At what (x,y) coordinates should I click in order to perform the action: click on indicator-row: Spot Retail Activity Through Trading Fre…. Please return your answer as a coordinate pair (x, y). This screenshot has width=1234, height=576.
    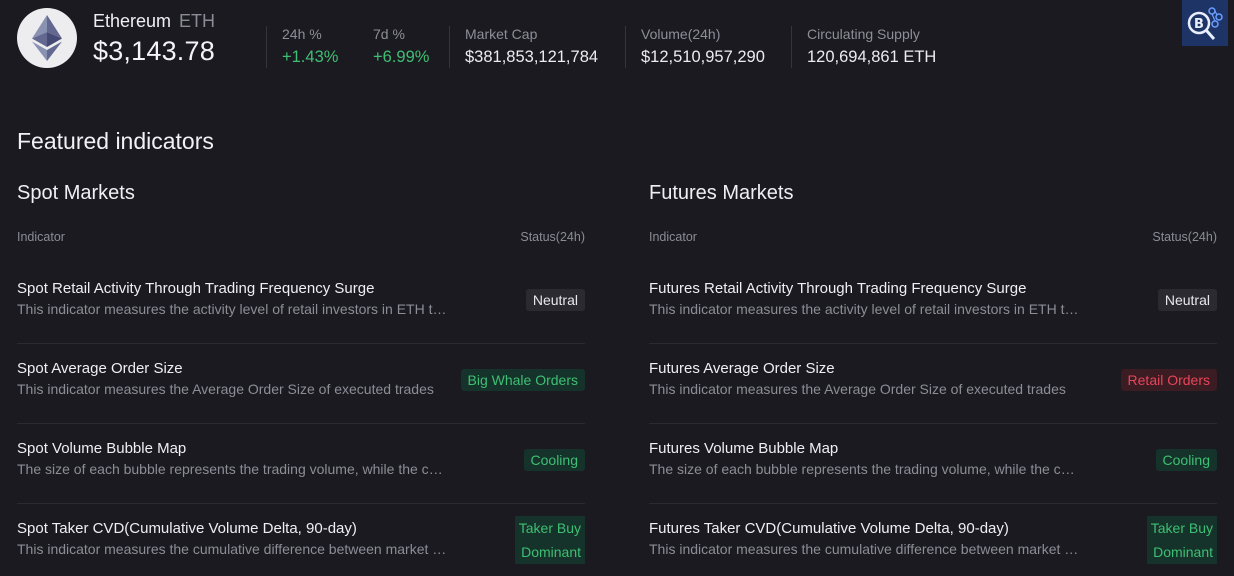
    Looking at the image, I should click on (301, 304).